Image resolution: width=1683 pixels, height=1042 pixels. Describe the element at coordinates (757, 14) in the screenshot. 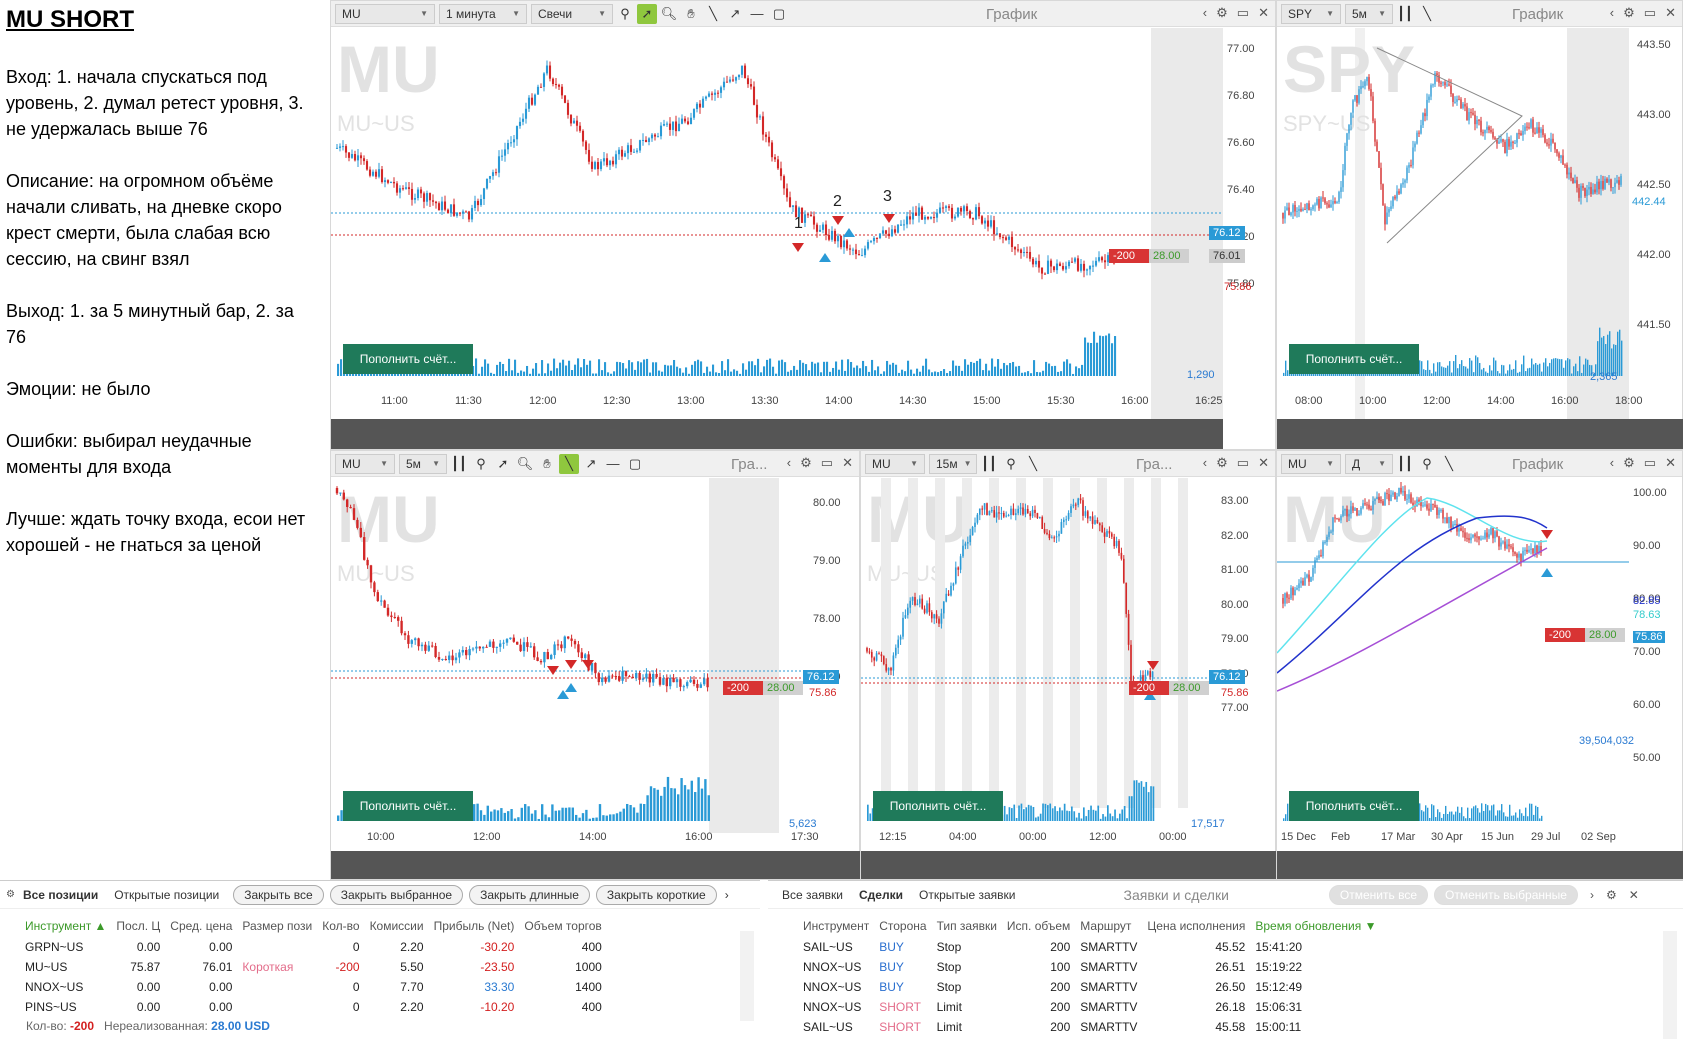

I see `hline-tool-icon: —` at that location.